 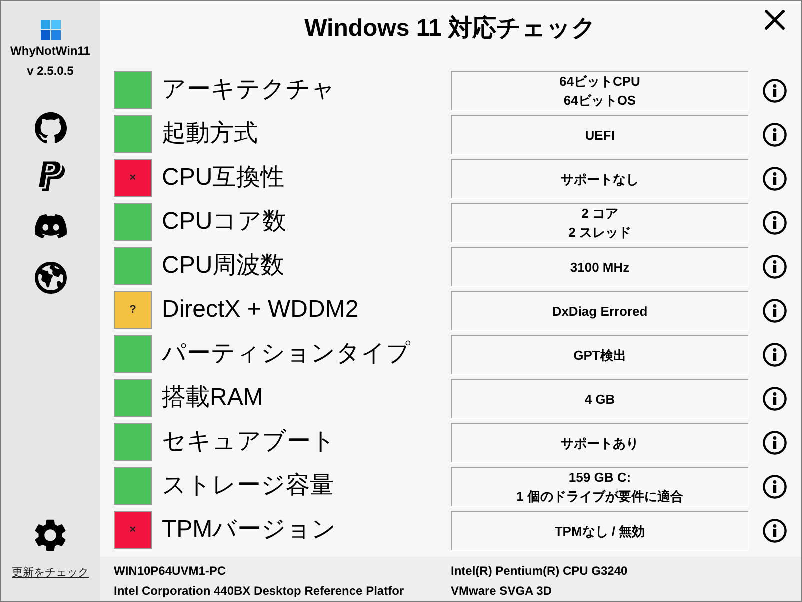 I want to click on status-indicator: ?, so click(x=133, y=310).